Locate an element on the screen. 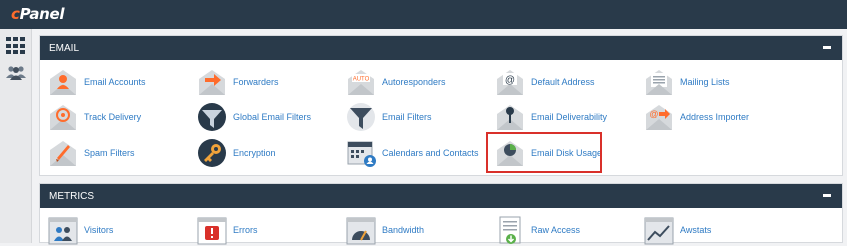  metrics-section-title: METRICS is located at coordinates (71, 196).